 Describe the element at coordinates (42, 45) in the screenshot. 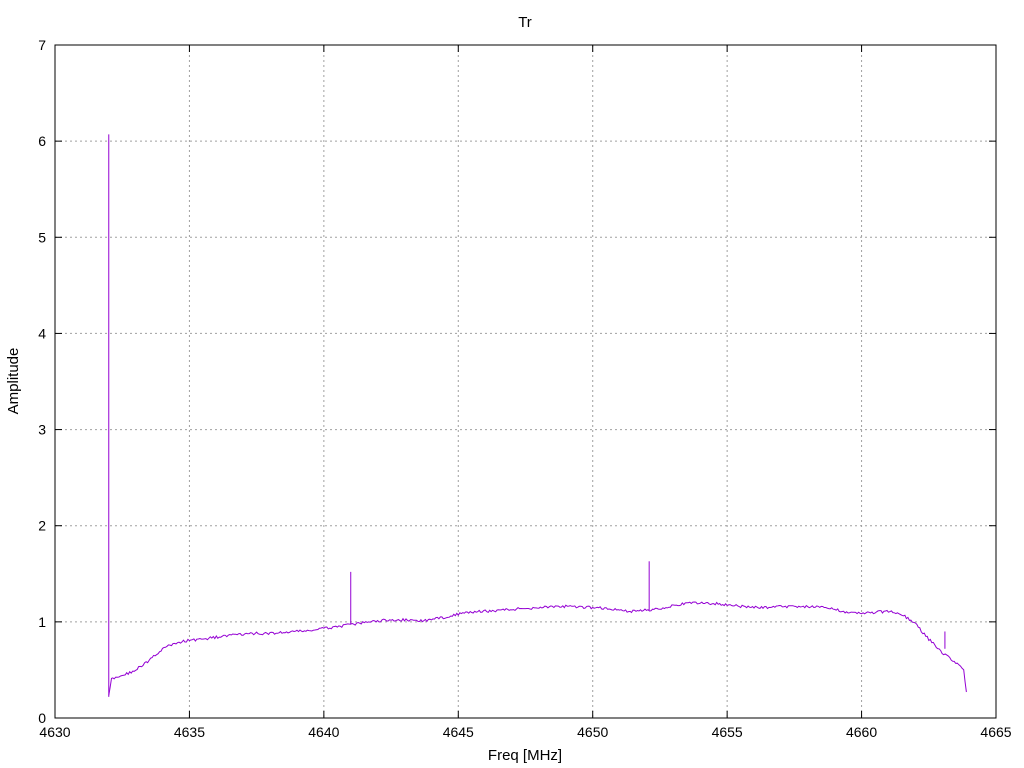

I see `y-tick-label: 7` at that location.